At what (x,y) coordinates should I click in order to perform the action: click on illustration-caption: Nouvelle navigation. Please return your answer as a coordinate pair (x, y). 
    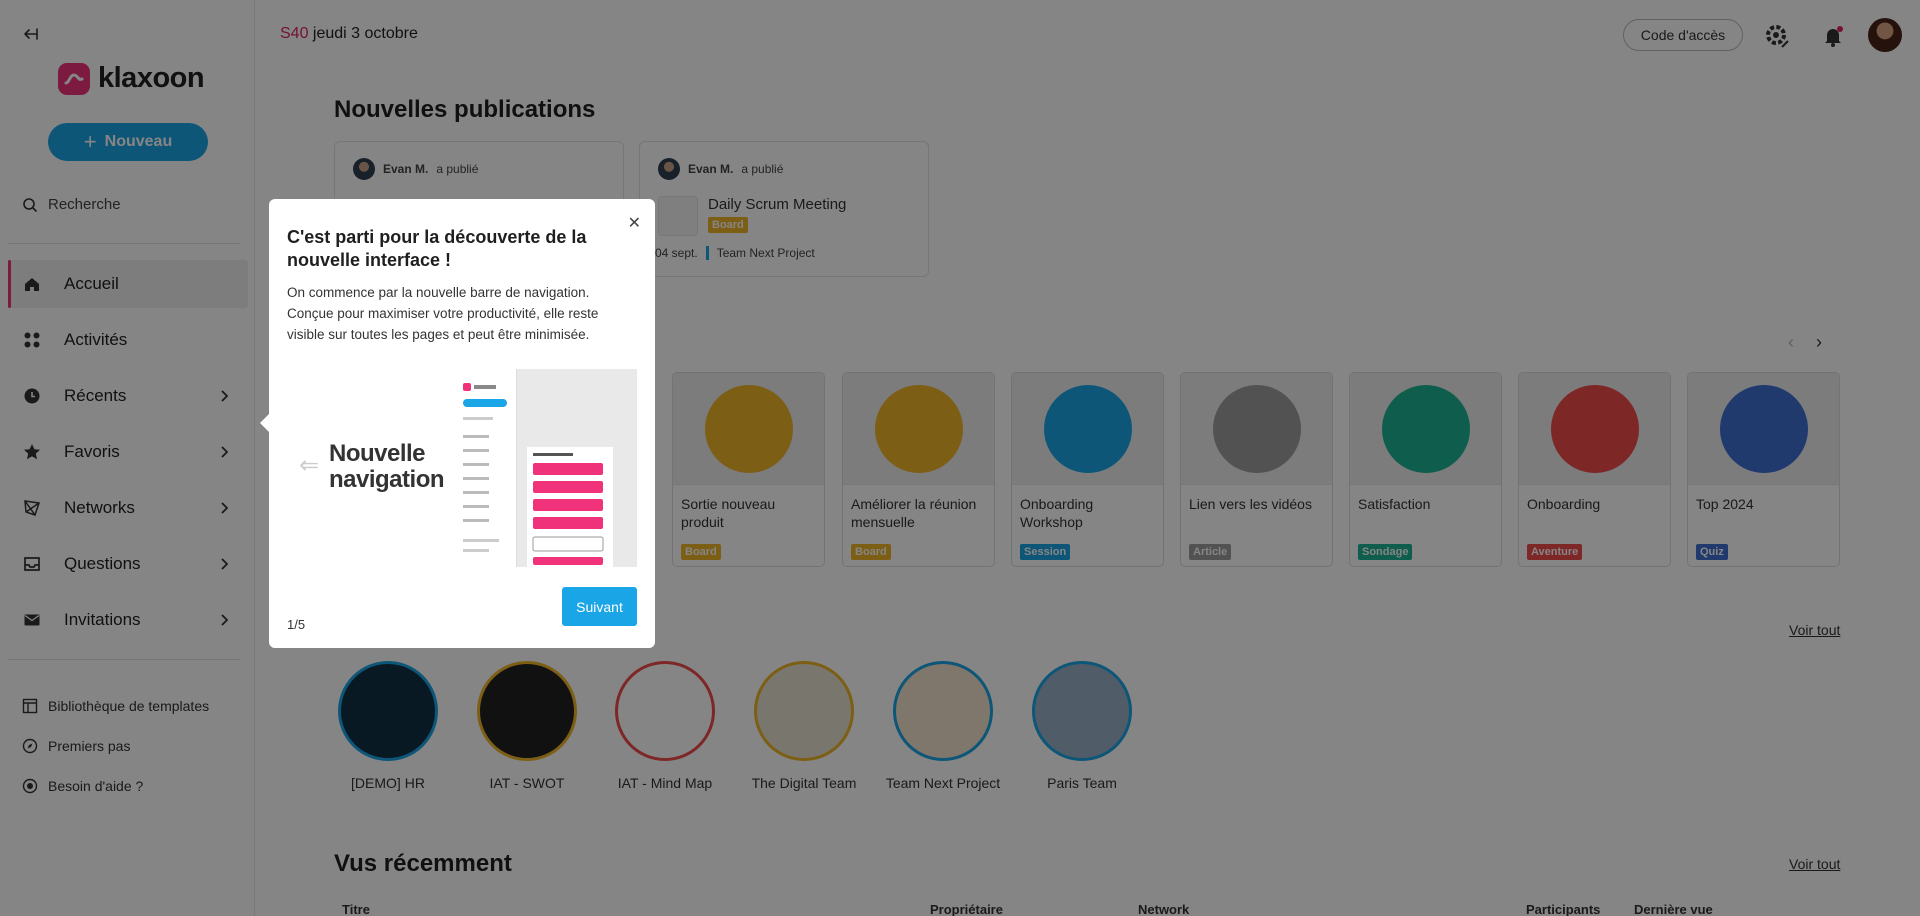
    Looking at the image, I should click on (387, 466).